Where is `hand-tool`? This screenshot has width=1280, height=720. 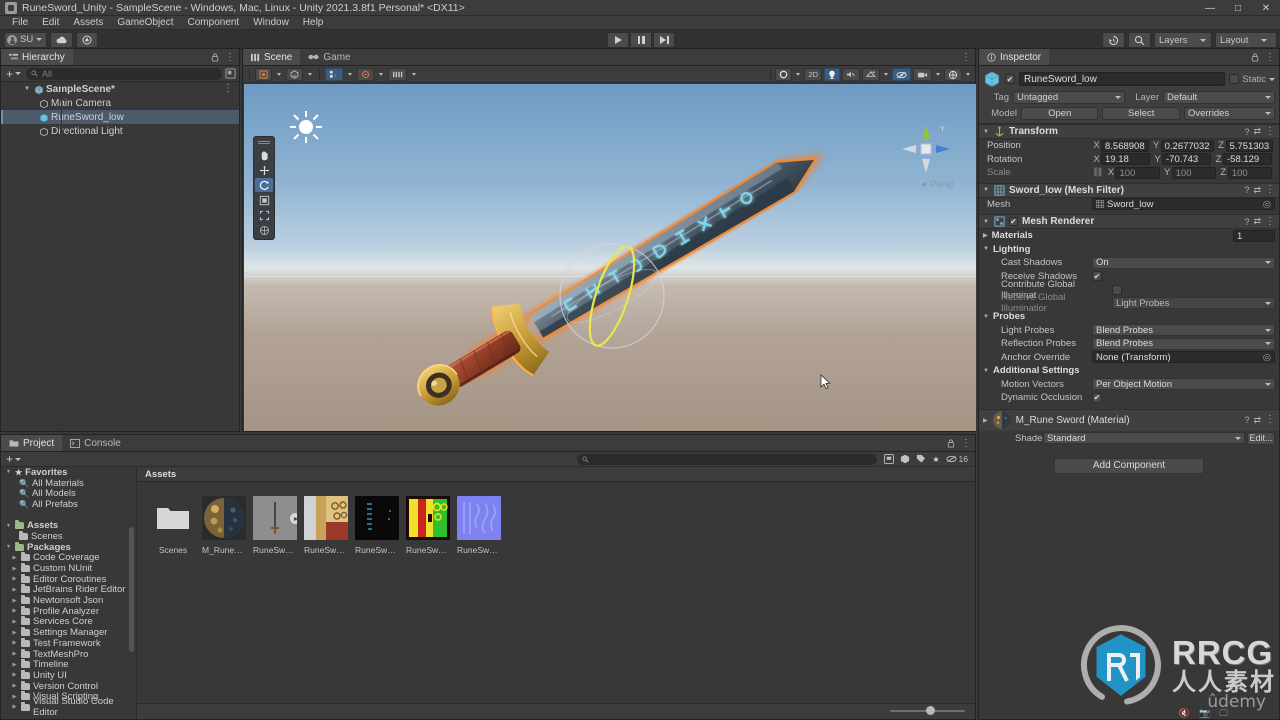 hand-tool is located at coordinates (264, 155).